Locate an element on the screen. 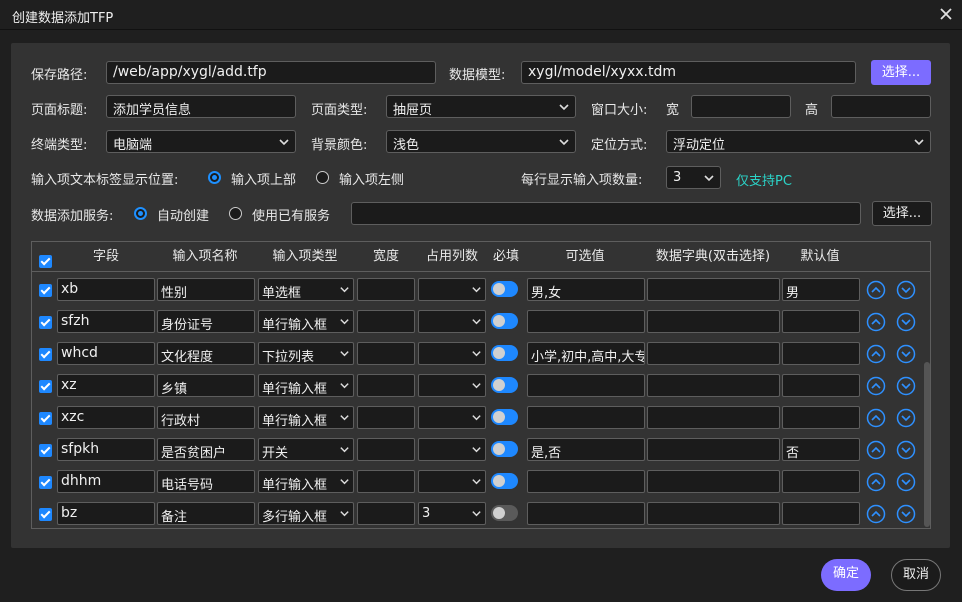  field-cell: bz is located at coordinates (106, 513).